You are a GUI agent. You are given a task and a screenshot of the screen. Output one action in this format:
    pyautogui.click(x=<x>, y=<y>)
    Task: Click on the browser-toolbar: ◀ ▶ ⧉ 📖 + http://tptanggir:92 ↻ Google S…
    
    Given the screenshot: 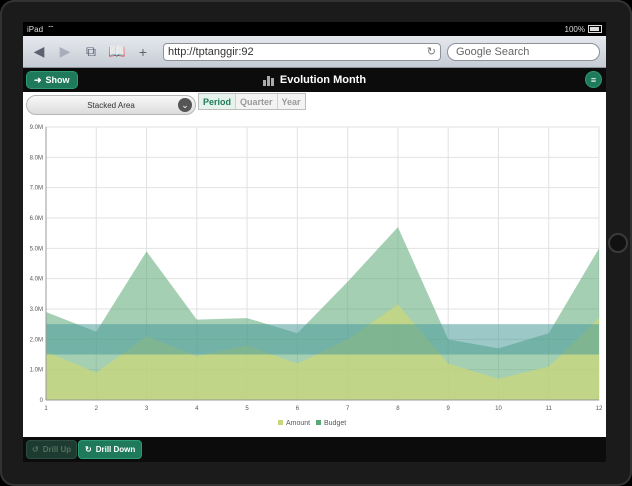 What is the action you would take?
    pyautogui.click(x=314, y=52)
    